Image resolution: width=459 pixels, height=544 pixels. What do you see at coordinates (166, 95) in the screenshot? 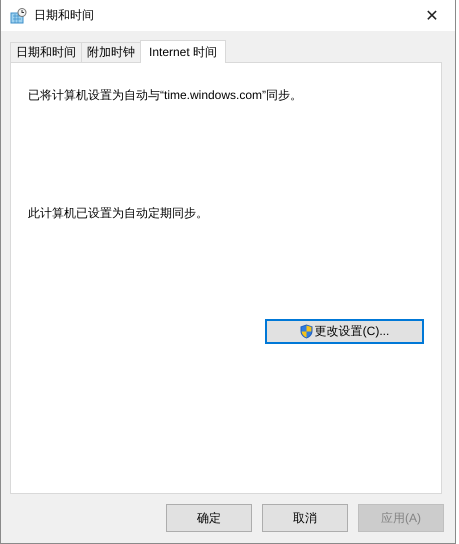
I see `sync-server-text: 已将计算机设置为自动与“time.windows.com”同步。` at bounding box center [166, 95].